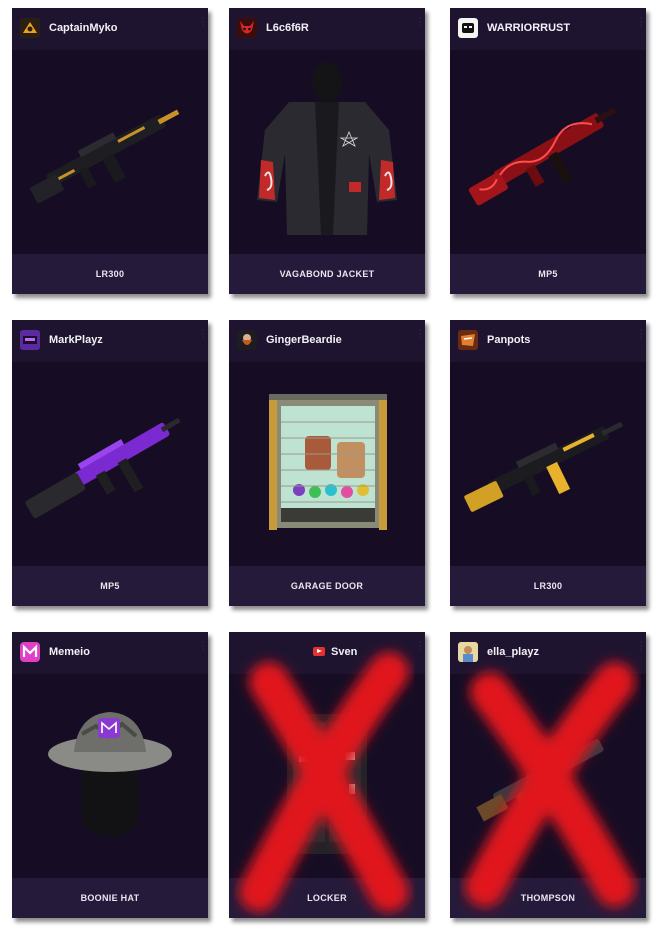 The image size is (660, 930). I want to click on smg-red-icon, so click(542, 156).